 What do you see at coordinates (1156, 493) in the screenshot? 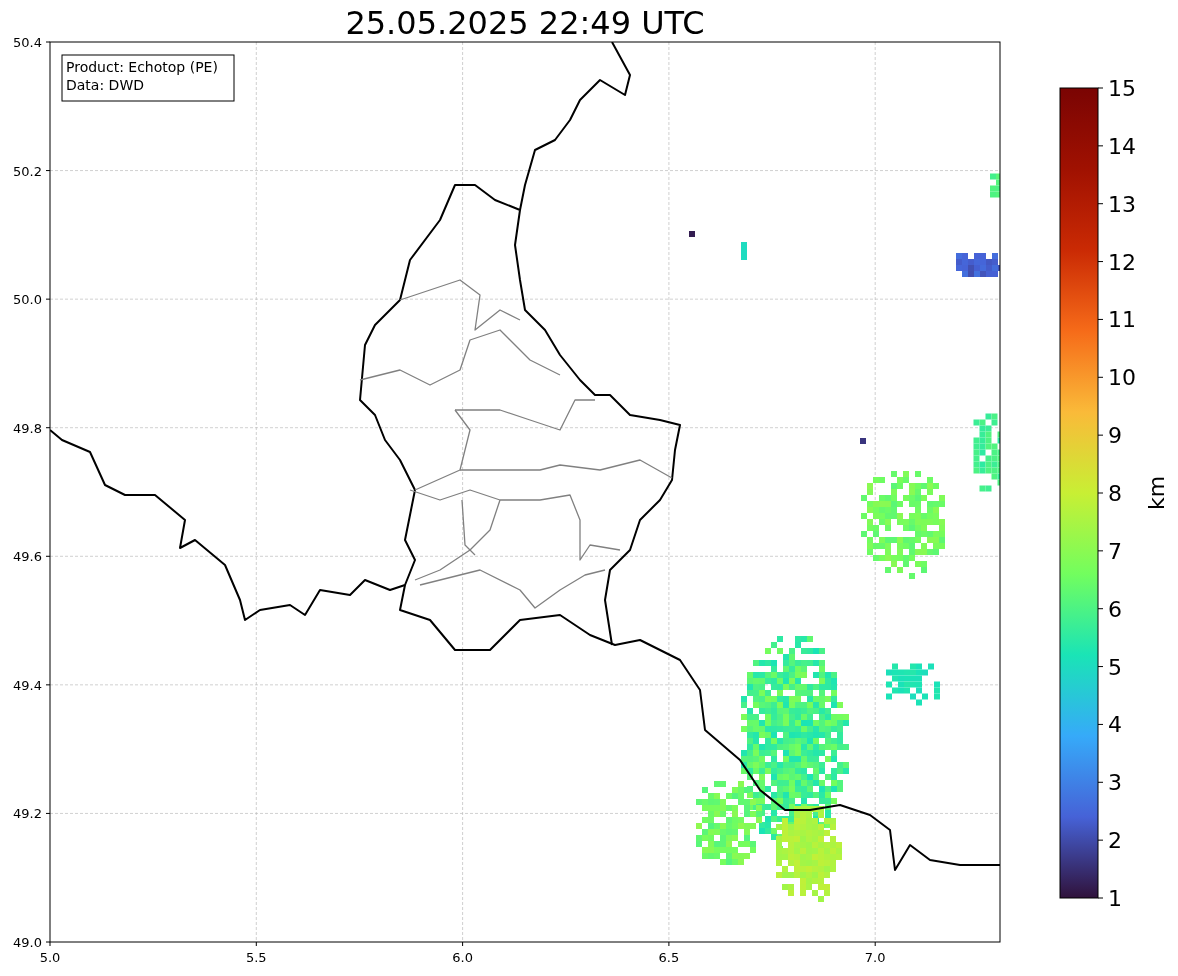
I see `colorbar-label: km` at bounding box center [1156, 493].